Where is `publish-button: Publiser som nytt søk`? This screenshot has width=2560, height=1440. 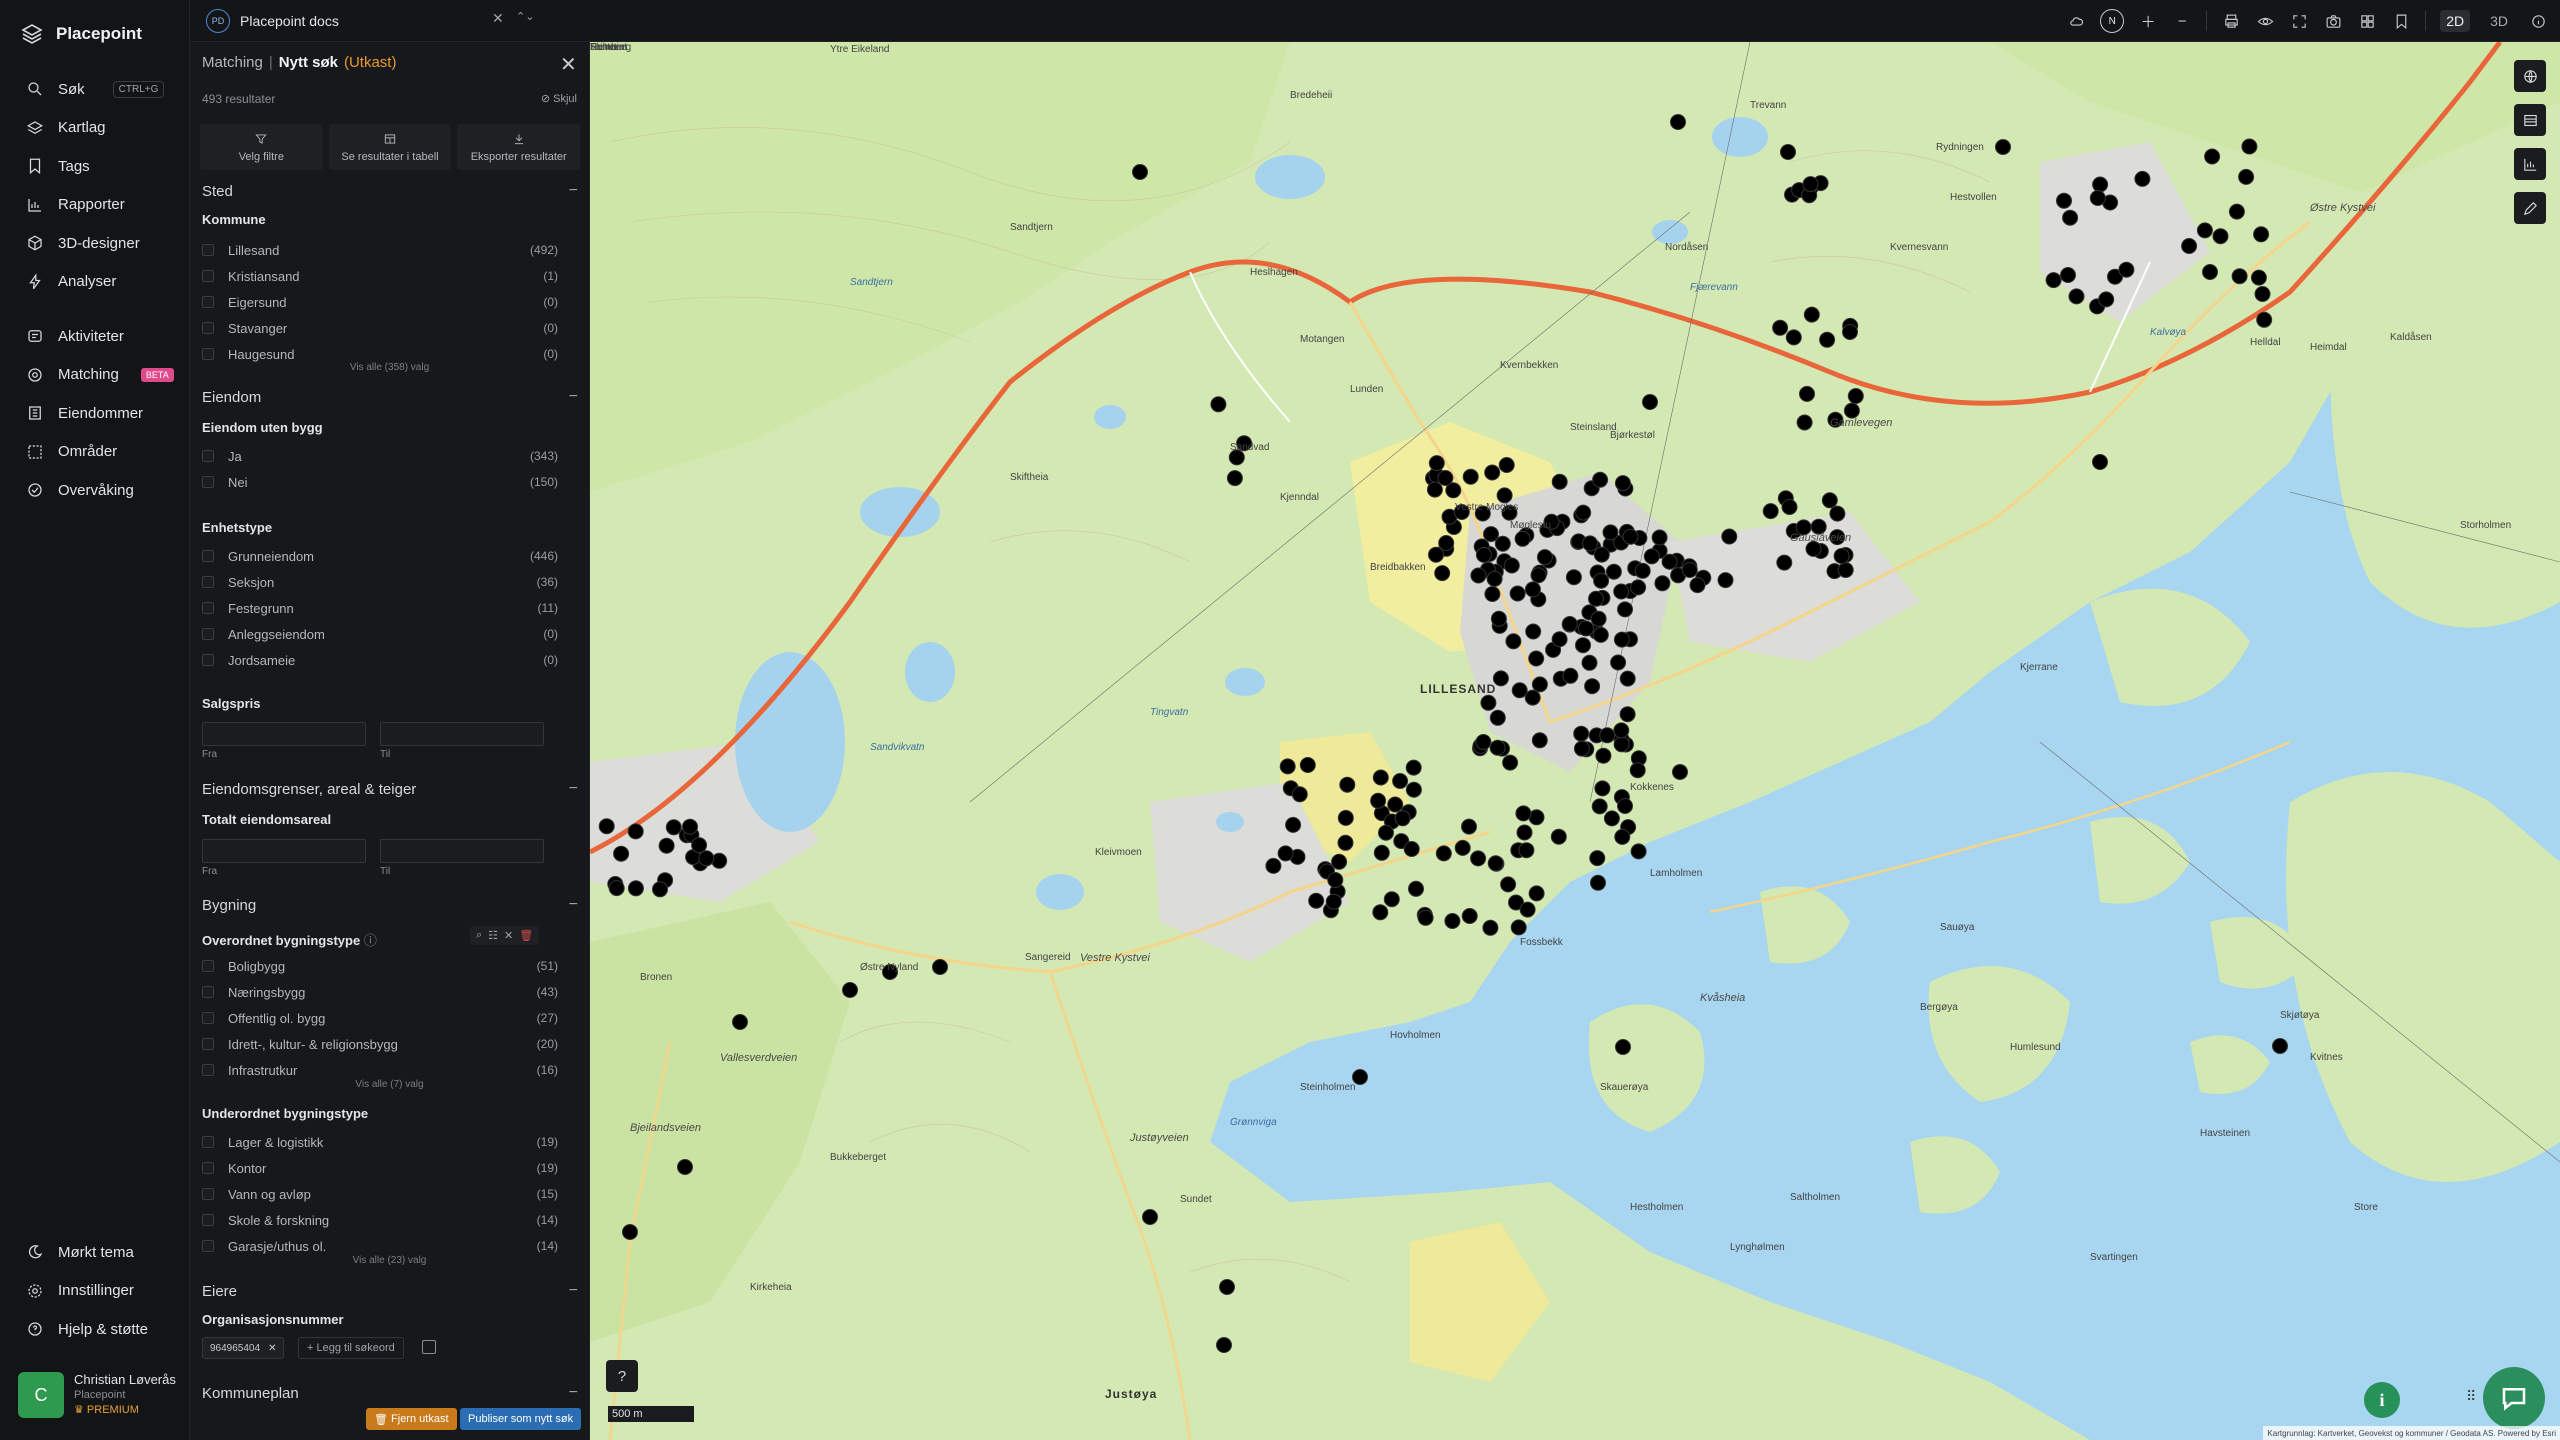 publish-button: Publiser som nytt søk is located at coordinates (521, 1419).